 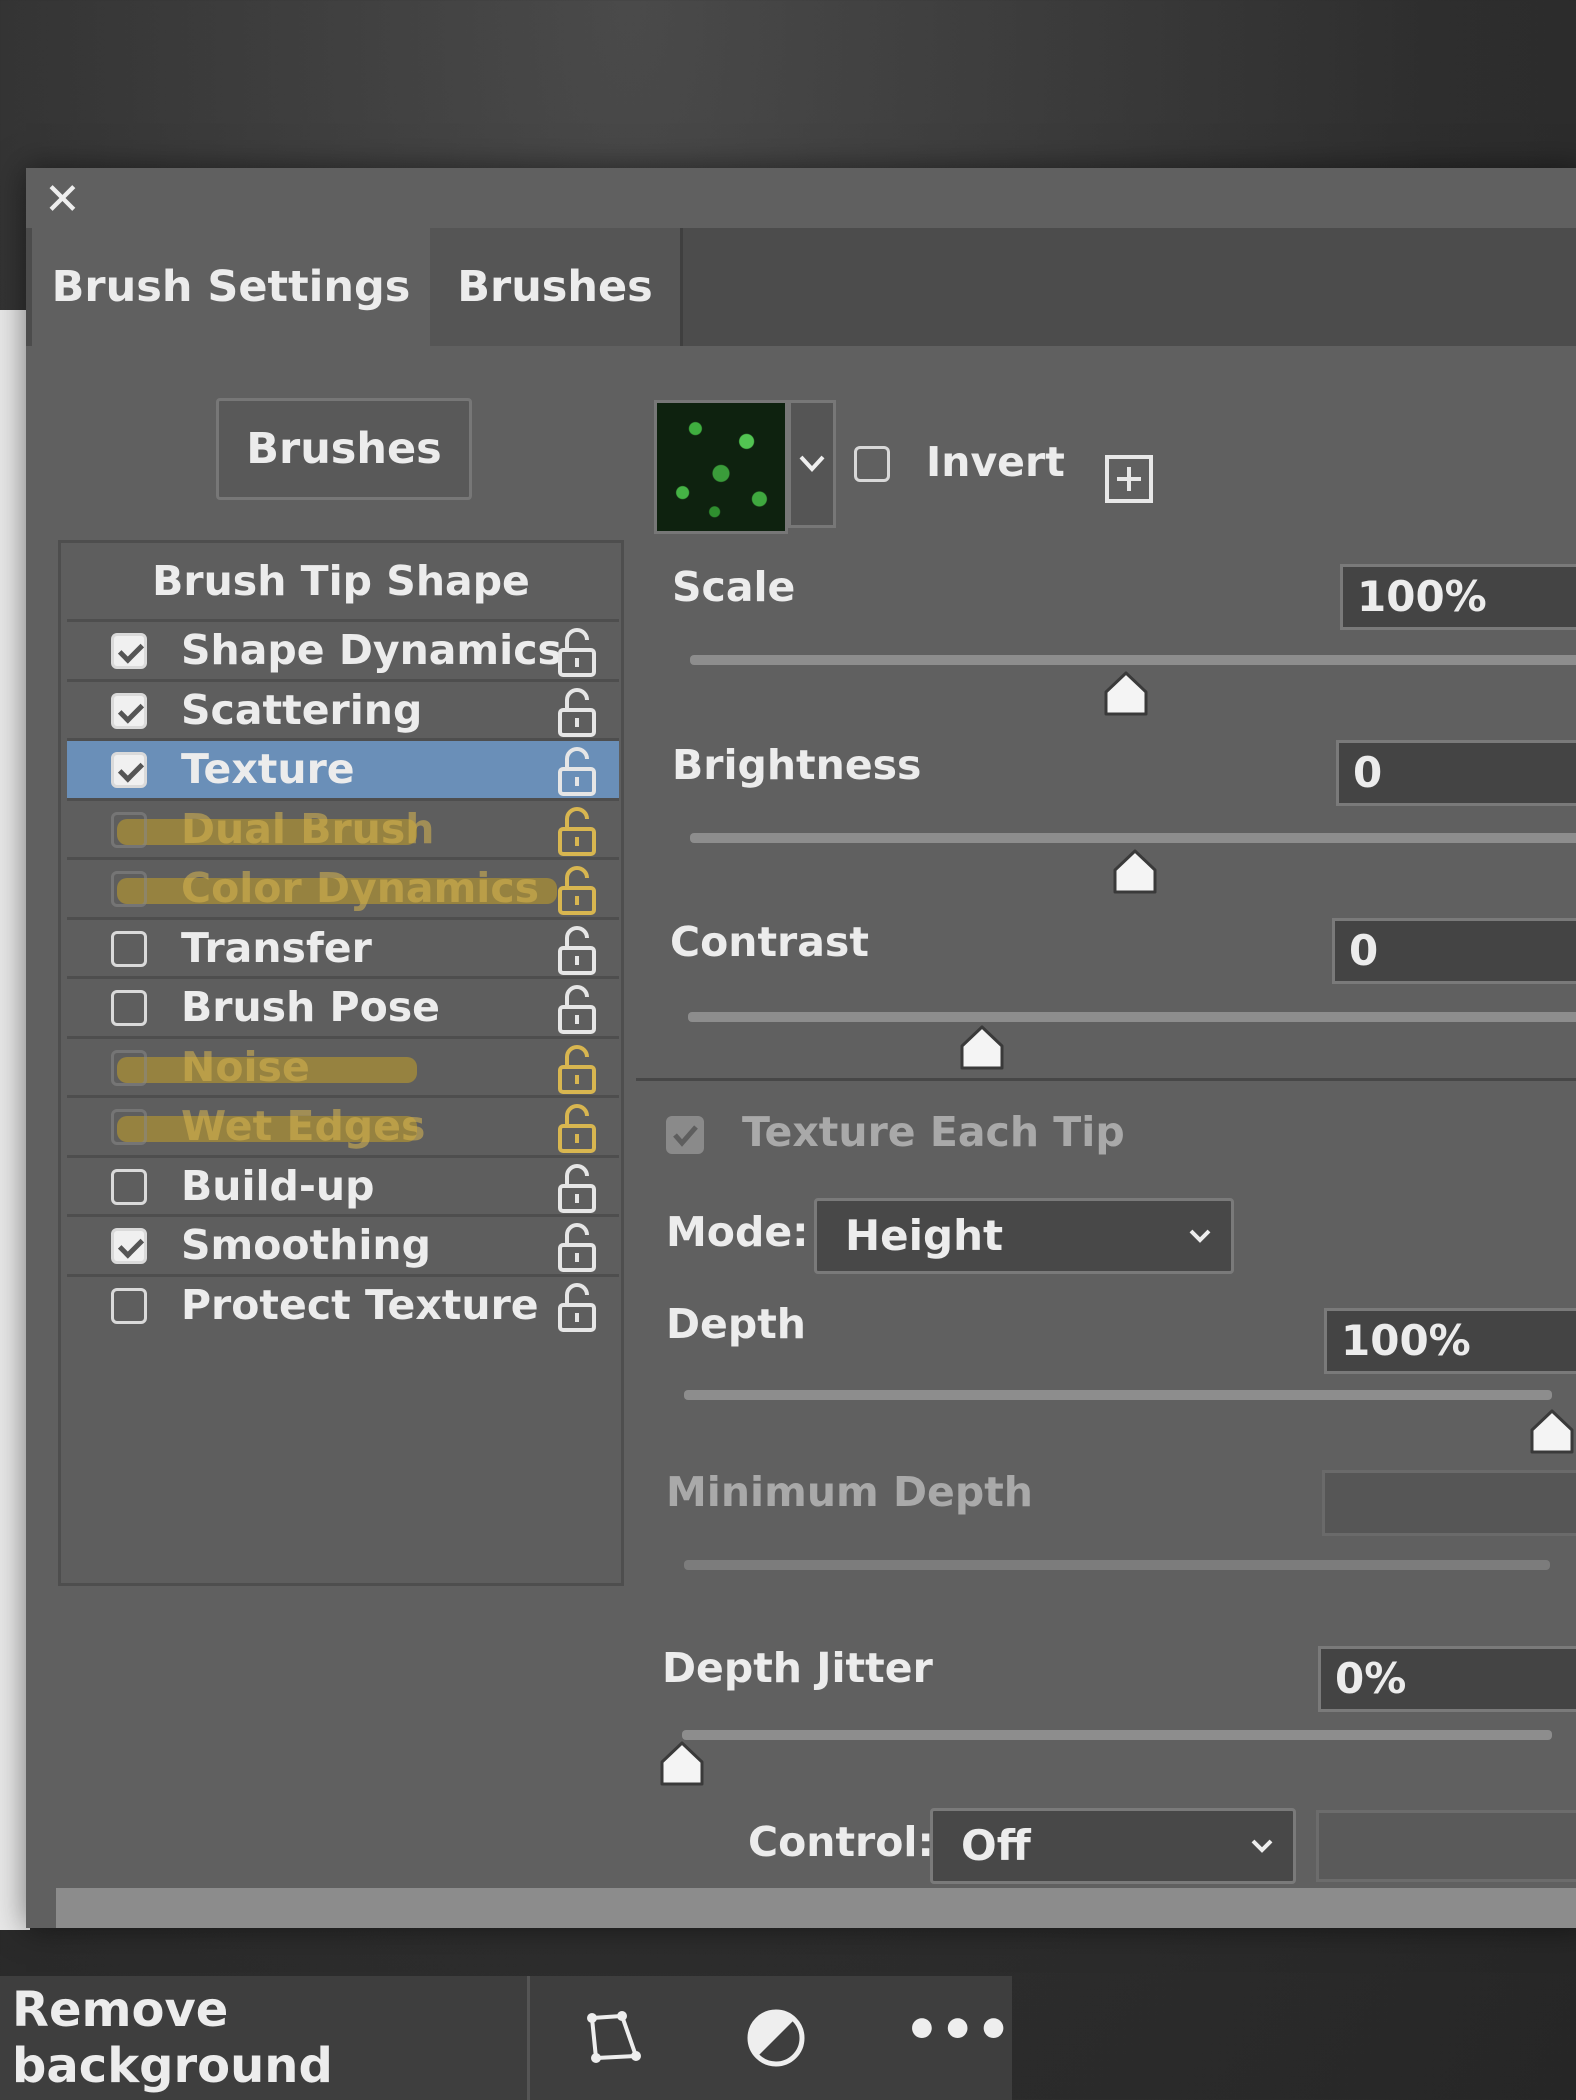 I want to click on invert-checkbox, so click(x=872, y=464).